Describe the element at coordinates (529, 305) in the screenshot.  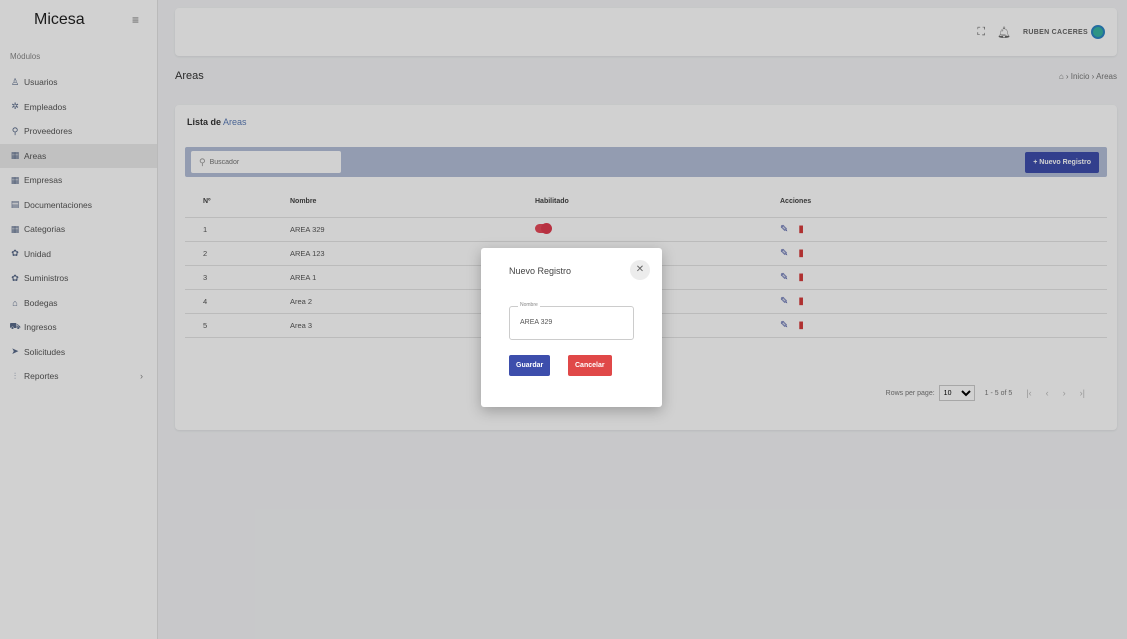
I see `name-field-label: Nombre` at that location.